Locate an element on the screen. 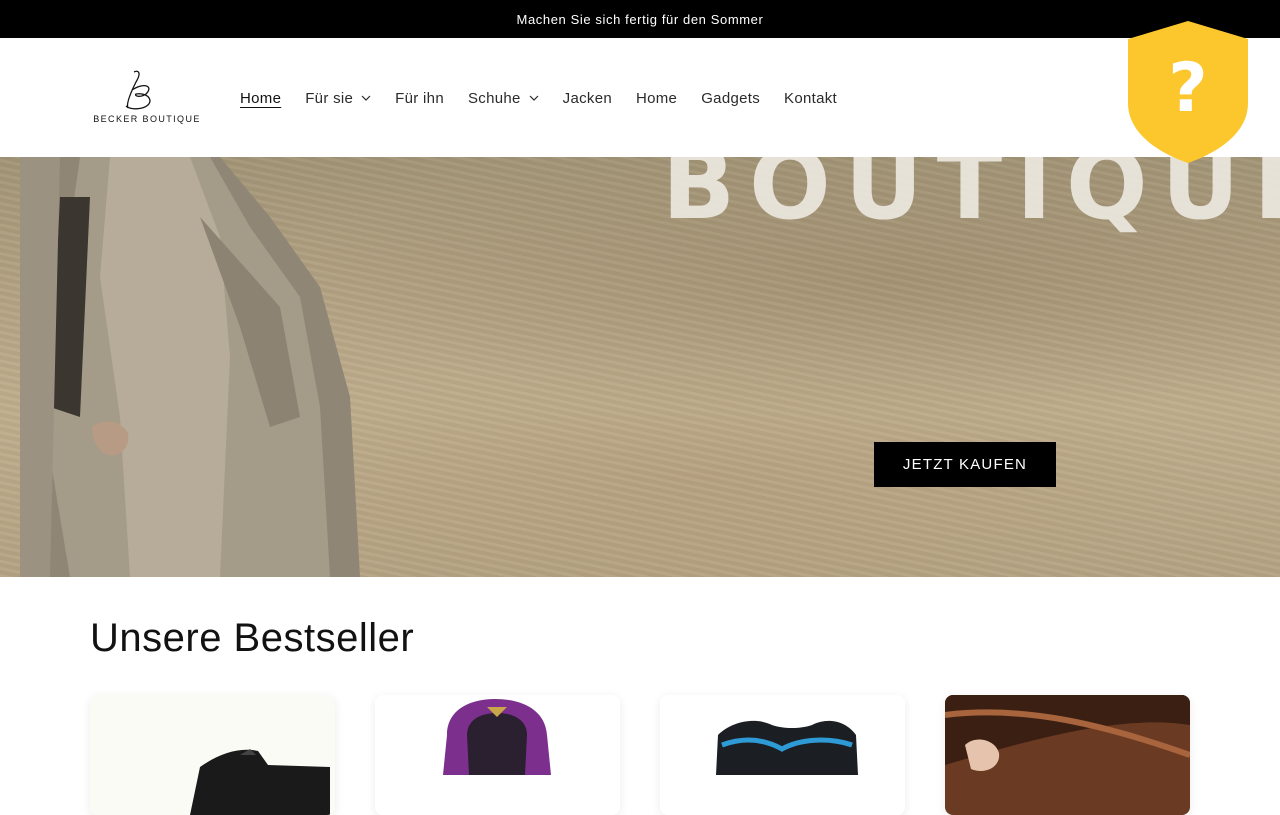  logo-monogram-icon is located at coordinates (138, 90).